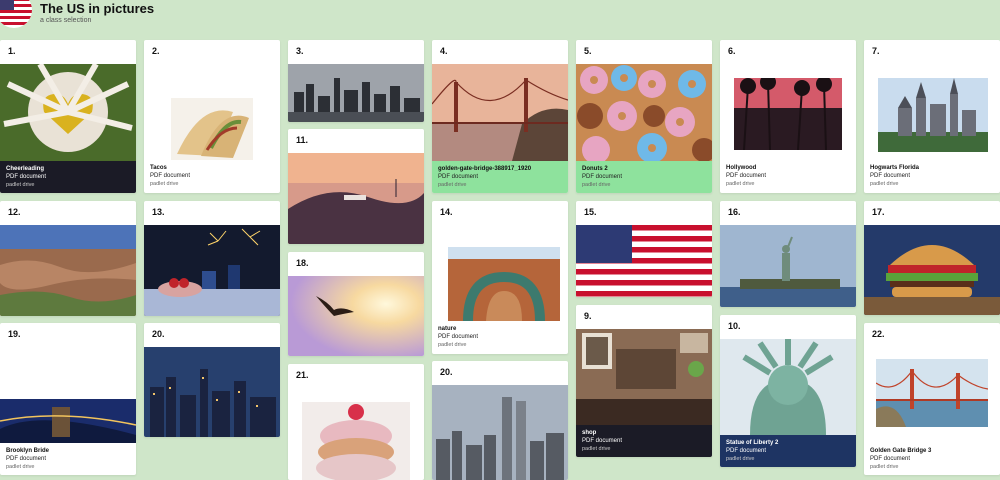 The image size is (1000, 480). Describe the element at coordinates (66, 20) in the screenshot. I see `page-subtitle: a class selection` at that location.